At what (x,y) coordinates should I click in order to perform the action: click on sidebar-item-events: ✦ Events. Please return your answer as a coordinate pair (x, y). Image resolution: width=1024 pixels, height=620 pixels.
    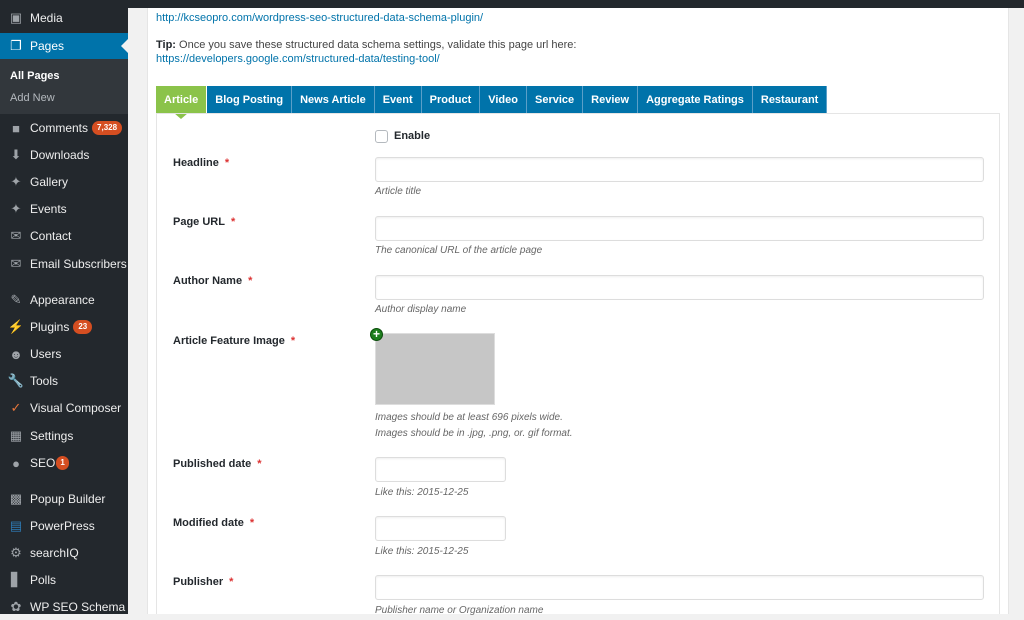
    Looking at the image, I should click on (64, 209).